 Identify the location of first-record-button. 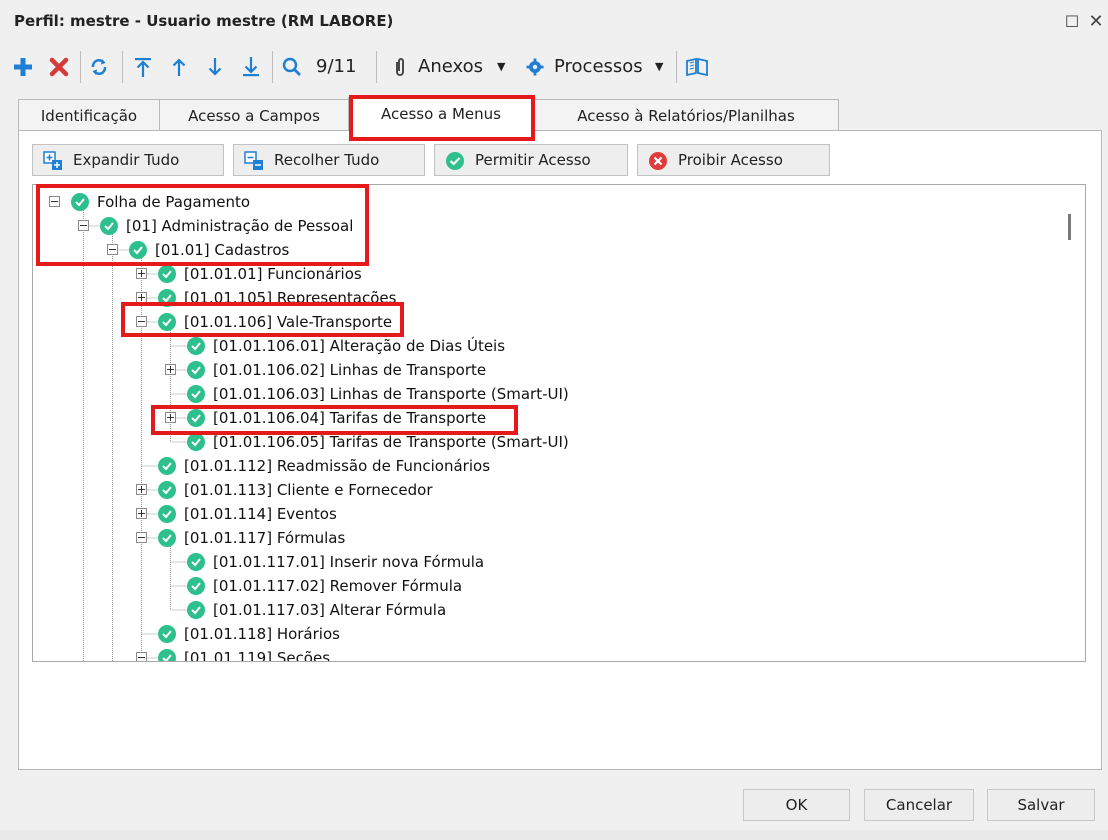
(143, 67).